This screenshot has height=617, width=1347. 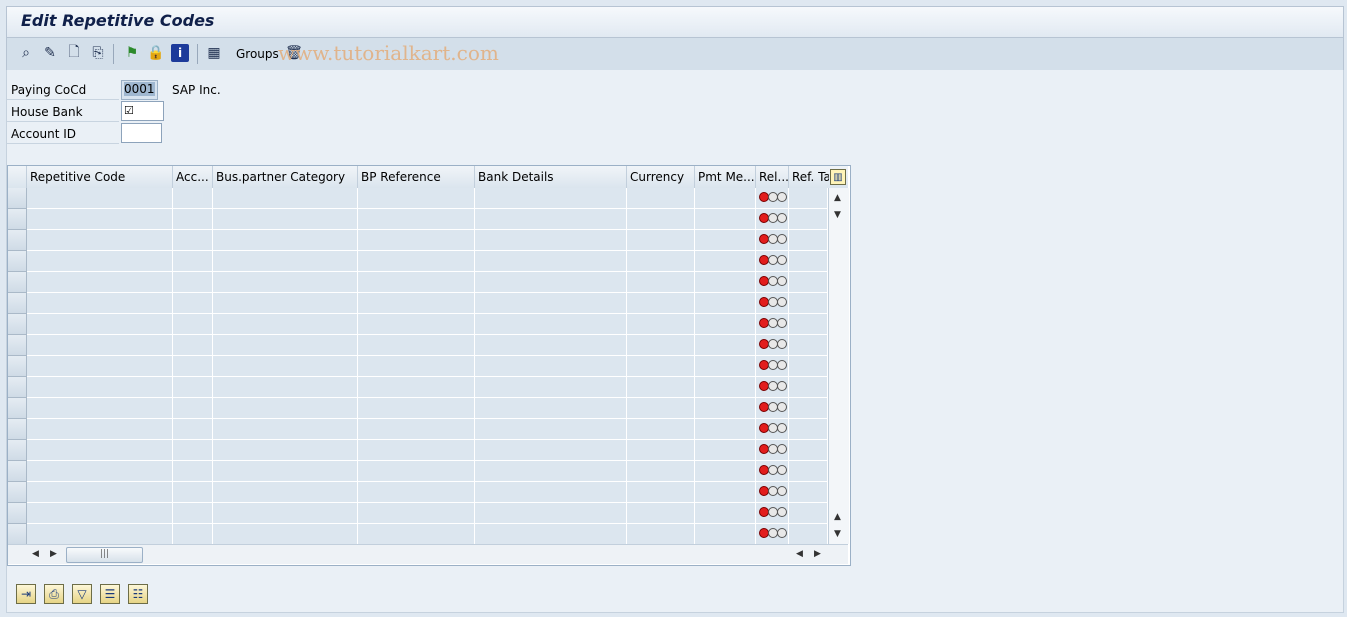 What do you see at coordinates (180, 53) in the screenshot?
I see `info-icon: i` at bounding box center [180, 53].